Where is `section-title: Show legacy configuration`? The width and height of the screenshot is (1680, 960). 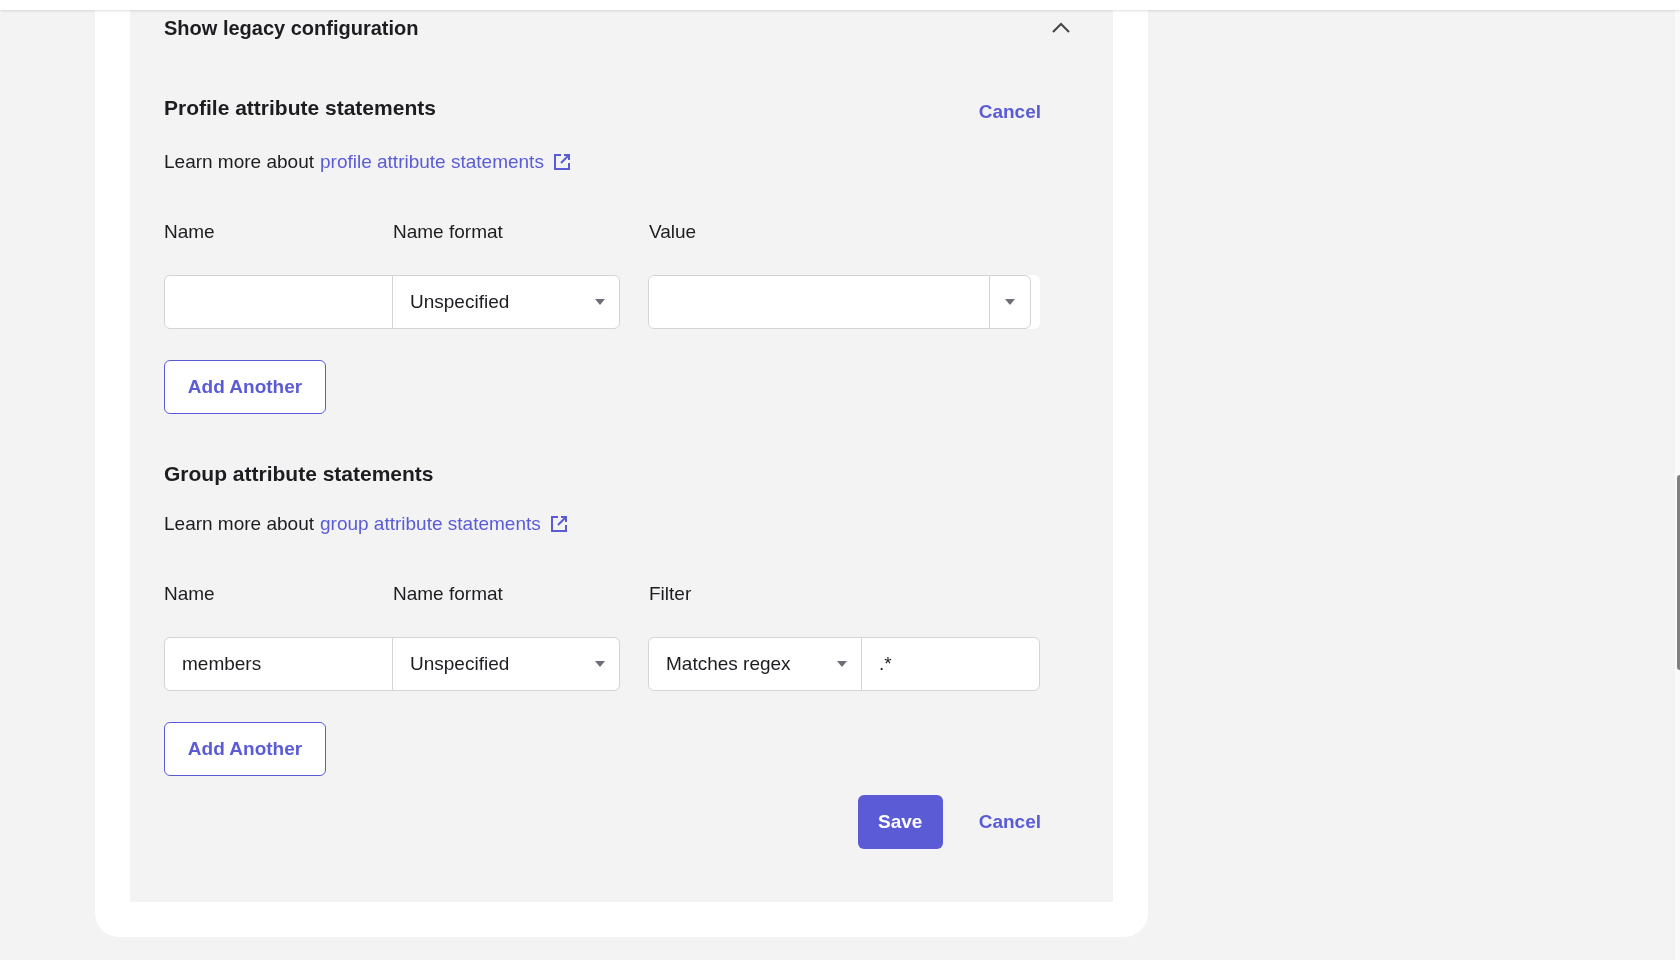
section-title: Show legacy configuration is located at coordinates (291, 28).